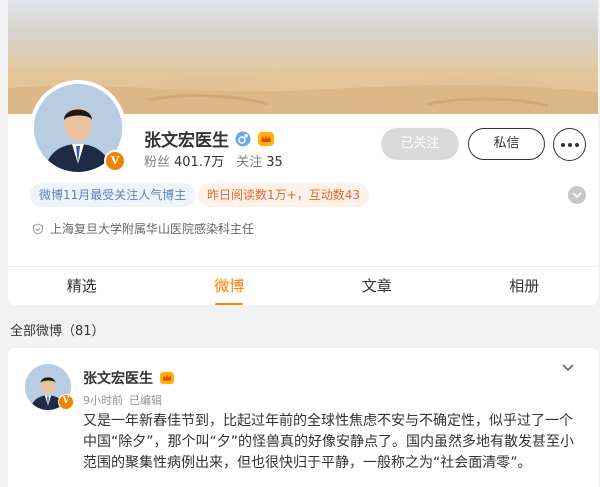 This screenshot has height=487, width=600. I want to click on organization-row: 上海复旦大学附属华山医院感染科主任, so click(143, 228).